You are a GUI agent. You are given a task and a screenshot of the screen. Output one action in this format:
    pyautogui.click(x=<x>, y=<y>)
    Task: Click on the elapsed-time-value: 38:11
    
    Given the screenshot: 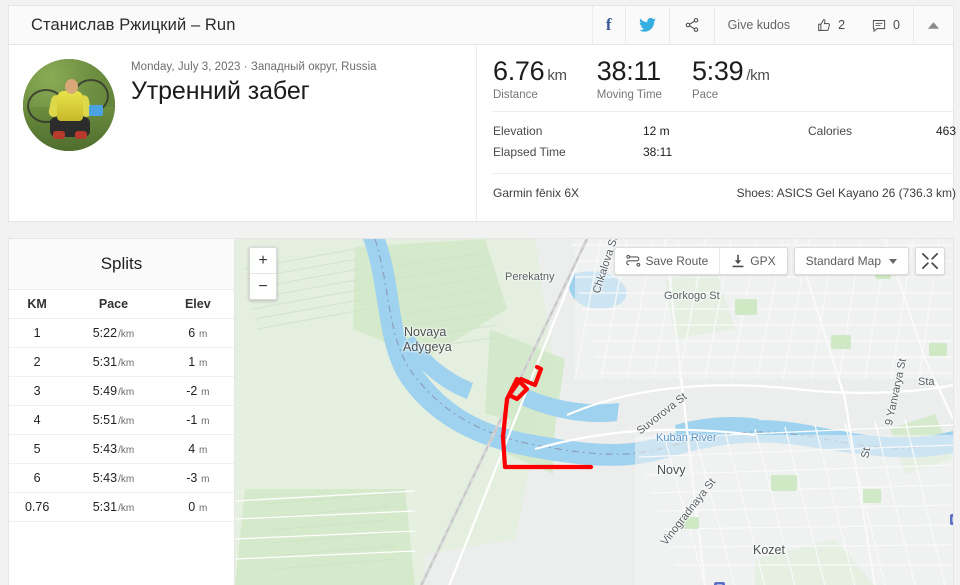 What is the action you would take?
    pyautogui.click(x=658, y=152)
    